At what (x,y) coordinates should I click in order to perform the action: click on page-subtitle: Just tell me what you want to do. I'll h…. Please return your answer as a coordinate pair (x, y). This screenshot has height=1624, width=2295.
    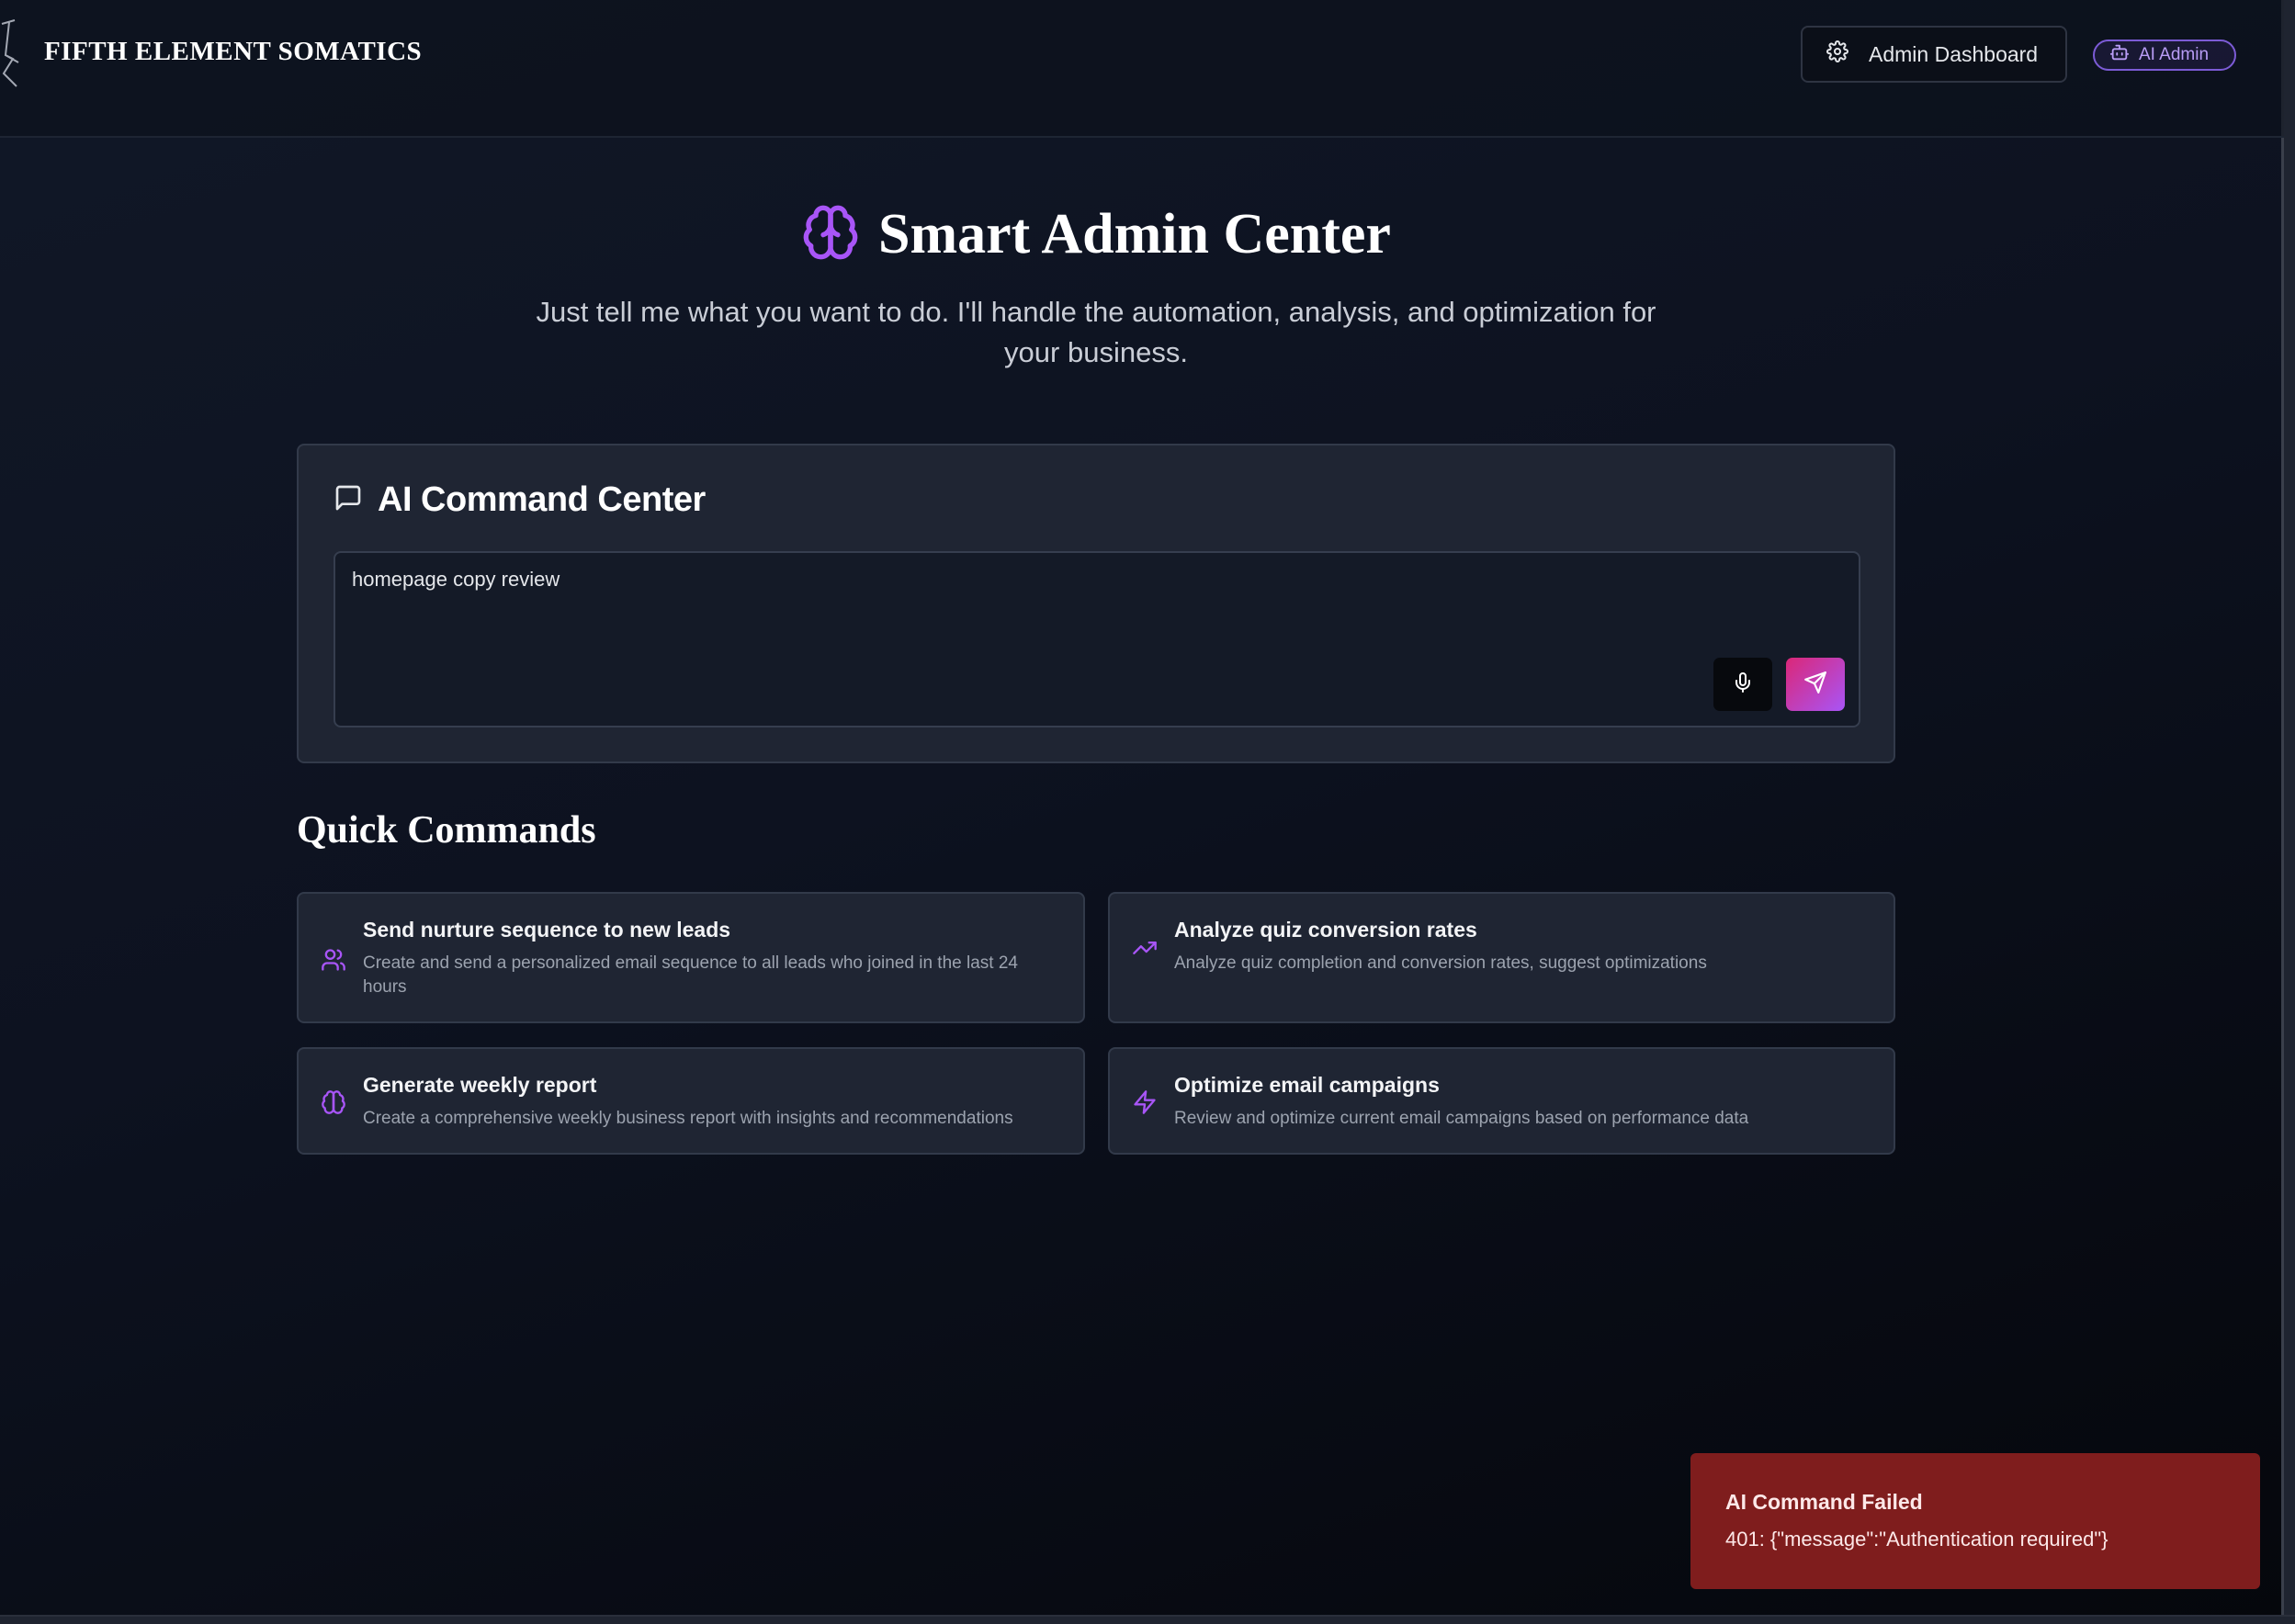
    Looking at the image, I should click on (1096, 332).